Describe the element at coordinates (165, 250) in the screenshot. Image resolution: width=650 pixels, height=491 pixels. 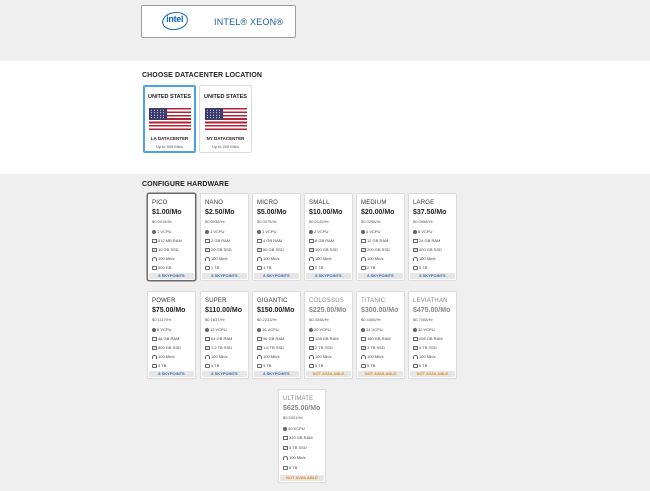
I see `spec-ssd: 10 GB SSD` at that location.